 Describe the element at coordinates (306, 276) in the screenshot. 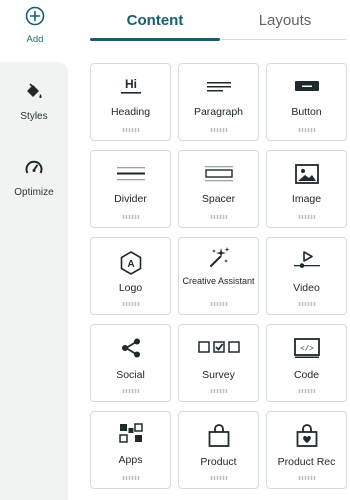

I see `tile-video: Video` at that location.